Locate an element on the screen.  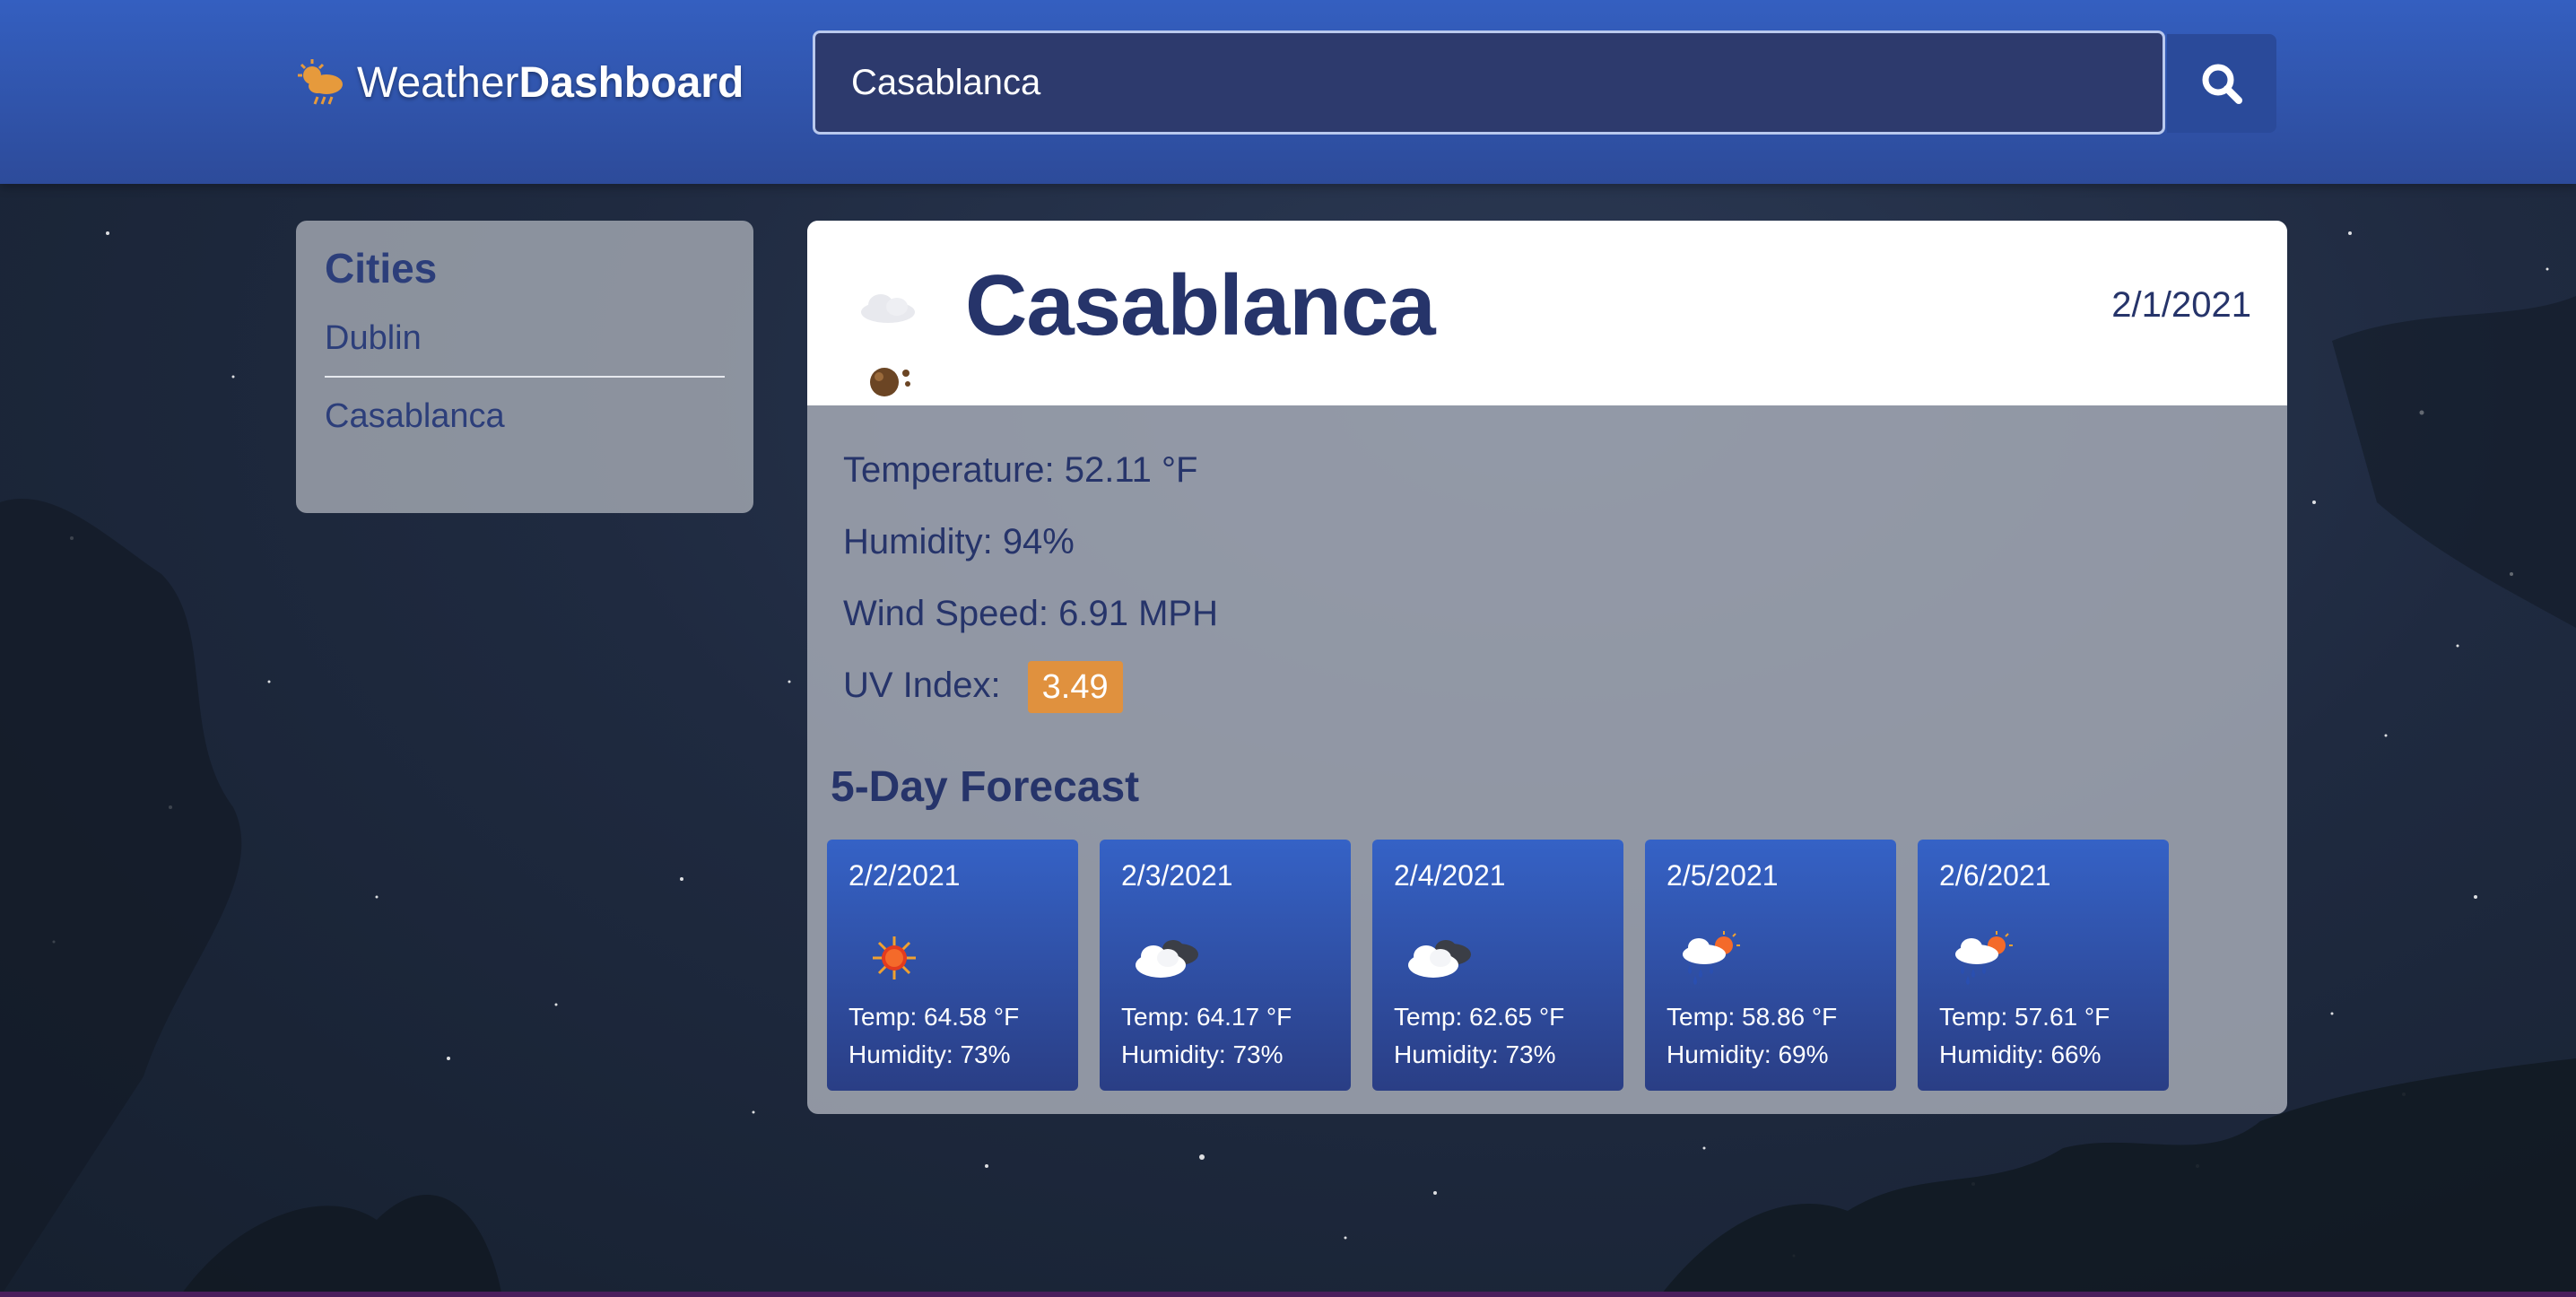
sun-rain-cloud-icon is located at coordinates (320, 82).